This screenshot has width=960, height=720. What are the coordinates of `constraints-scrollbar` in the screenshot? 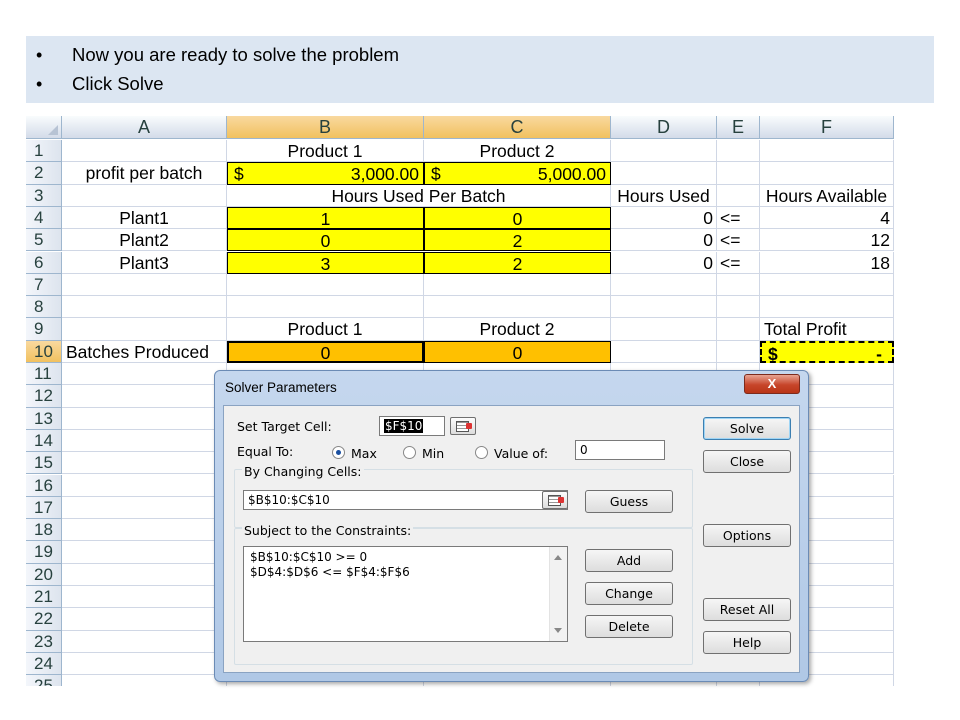 It's located at (558, 594).